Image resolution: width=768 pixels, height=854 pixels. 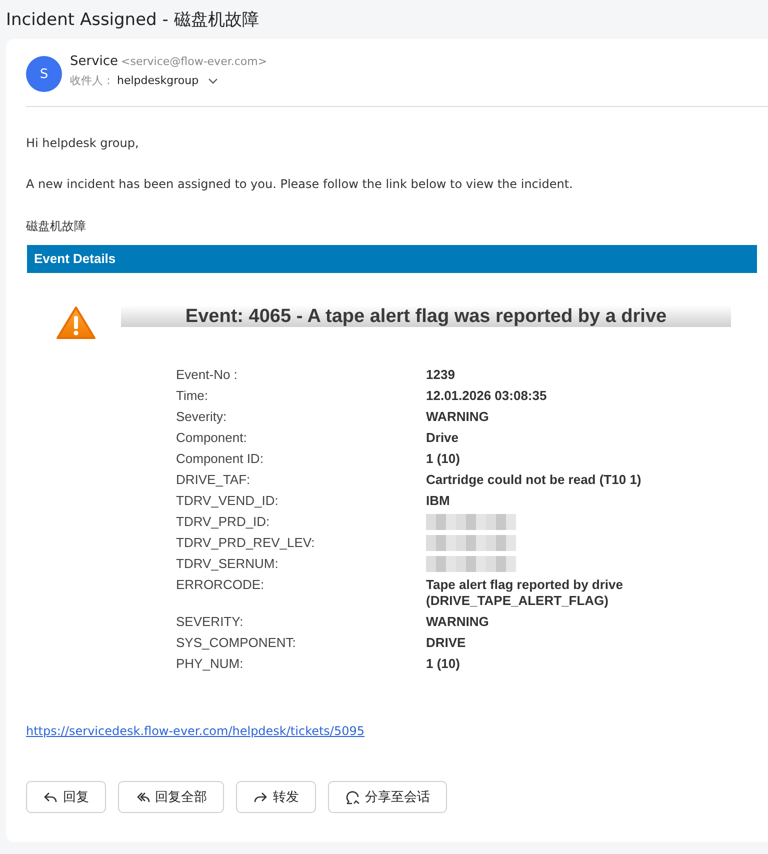 I want to click on field-label: TDRV_VEND_ID:, so click(x=228, y=501).